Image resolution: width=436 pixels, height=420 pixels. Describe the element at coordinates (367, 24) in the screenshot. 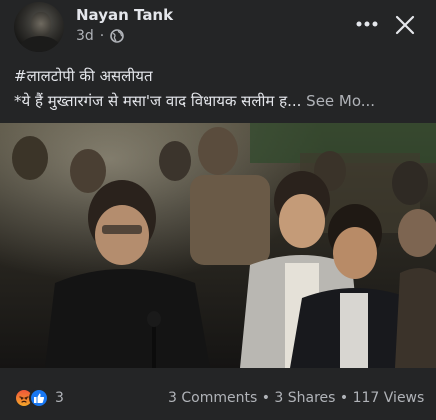

I see `more-options-icon` at that location.